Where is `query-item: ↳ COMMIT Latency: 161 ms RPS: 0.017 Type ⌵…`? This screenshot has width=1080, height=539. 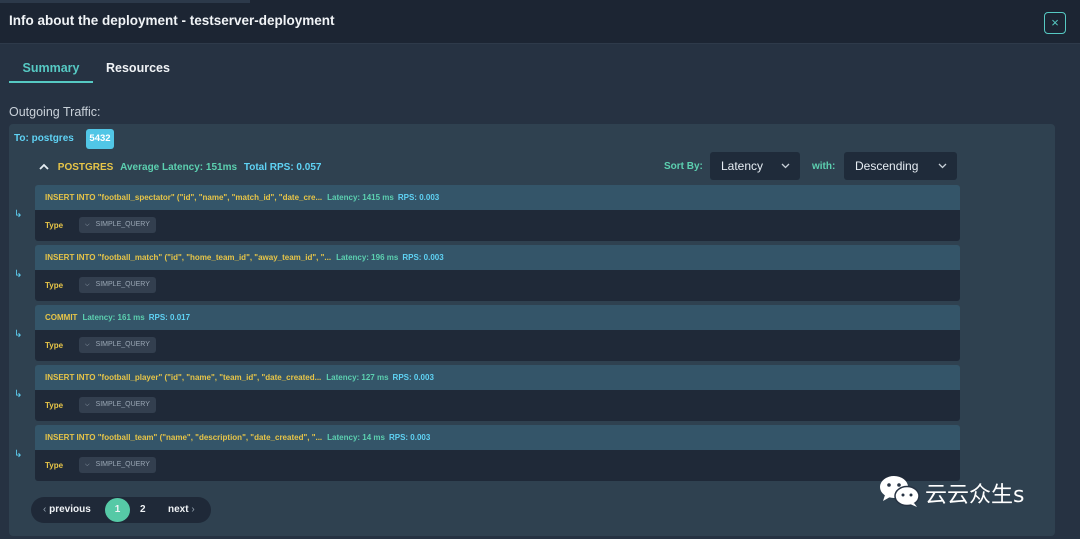
query-item: ↳ COMMIT Latency: 161 ms RPS: 0.017 Type ⌵… is located at coordinates (487, 333).